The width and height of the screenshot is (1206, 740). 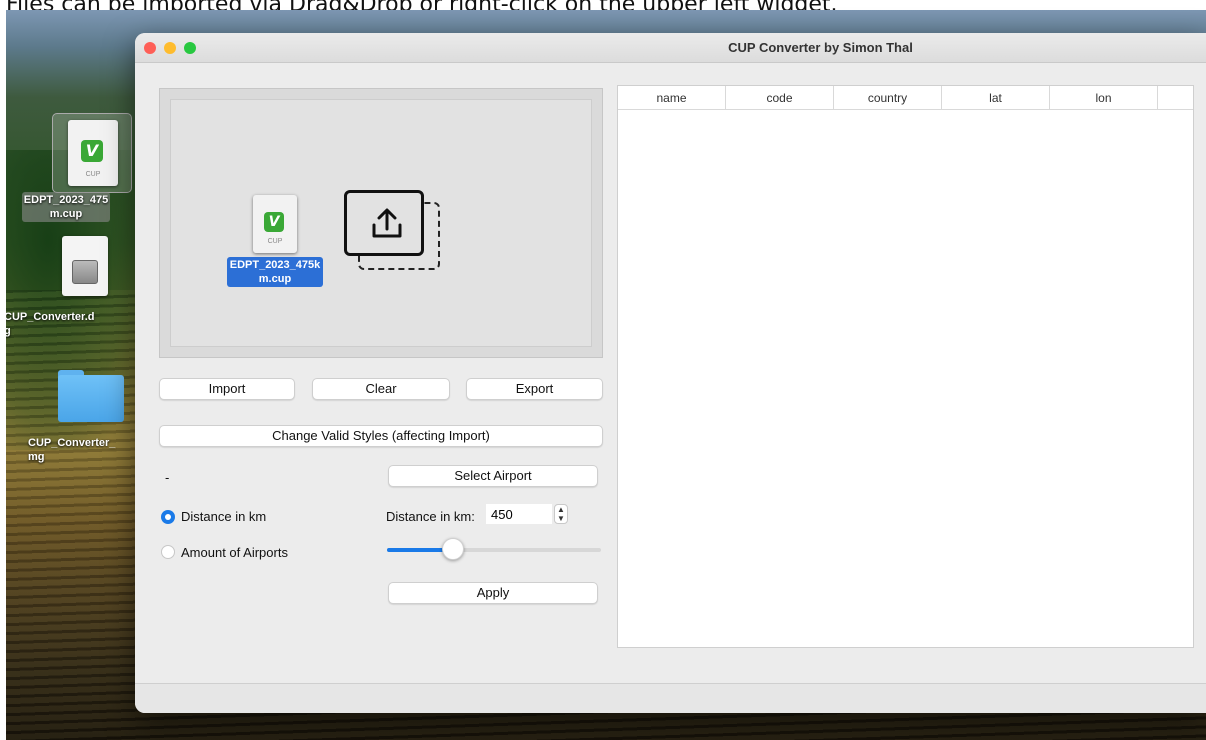 I want to click on distance-stepper: ▲ ▼, so click(x=561, y=514).